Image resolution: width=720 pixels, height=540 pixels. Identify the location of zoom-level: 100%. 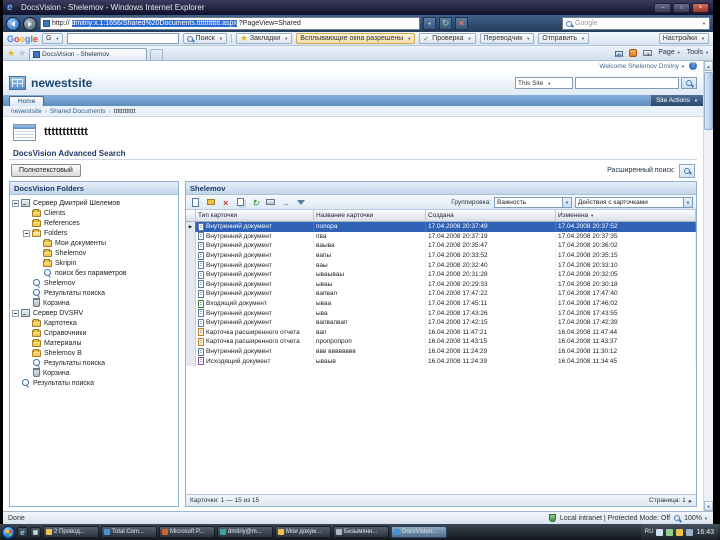
(696, 518).